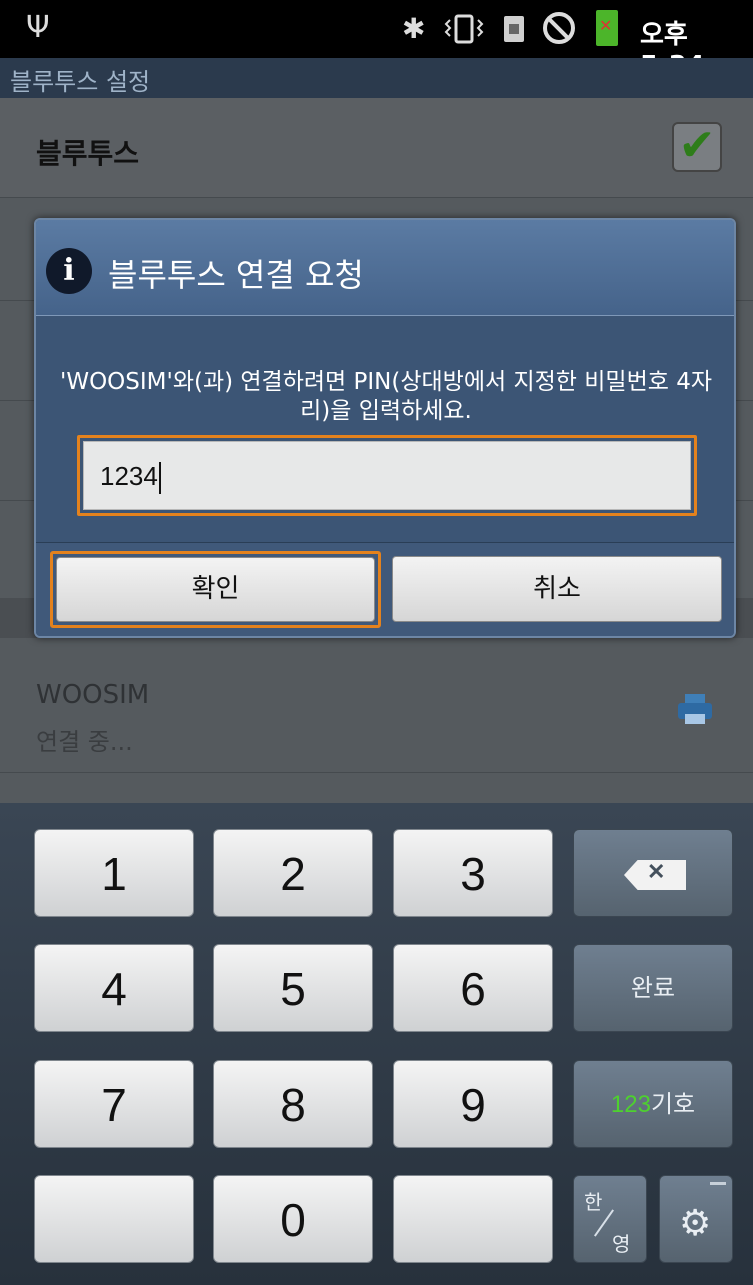  Describe the element at coordinates (38, 27) in the screenshot. I see `usb-icon: Ψ` at that location.